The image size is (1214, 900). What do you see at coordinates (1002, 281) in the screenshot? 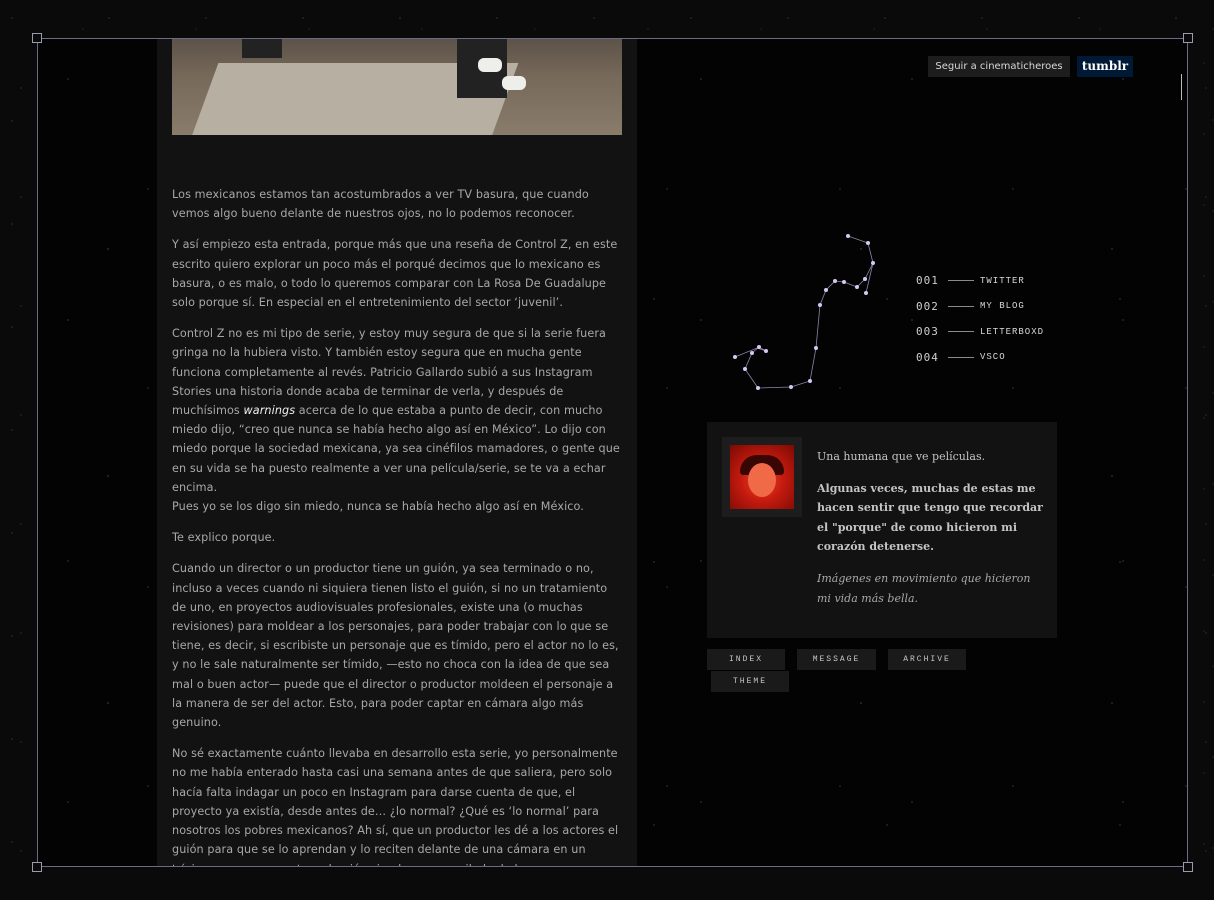
I see `link-label: TWITTER` at bounding box center [1002, 281].